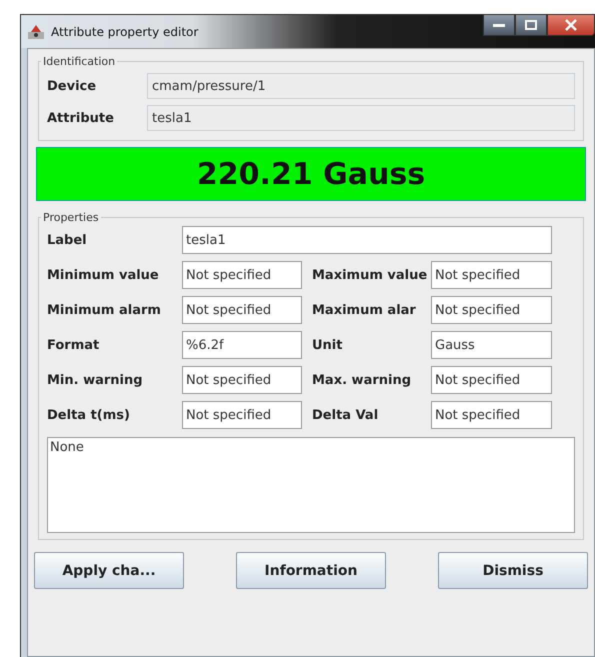 The width and height of the screenshot is (595, 657). Describe the element at coordinates (79, 61) in the screenshot. I see `group-title: Identification` at that location.